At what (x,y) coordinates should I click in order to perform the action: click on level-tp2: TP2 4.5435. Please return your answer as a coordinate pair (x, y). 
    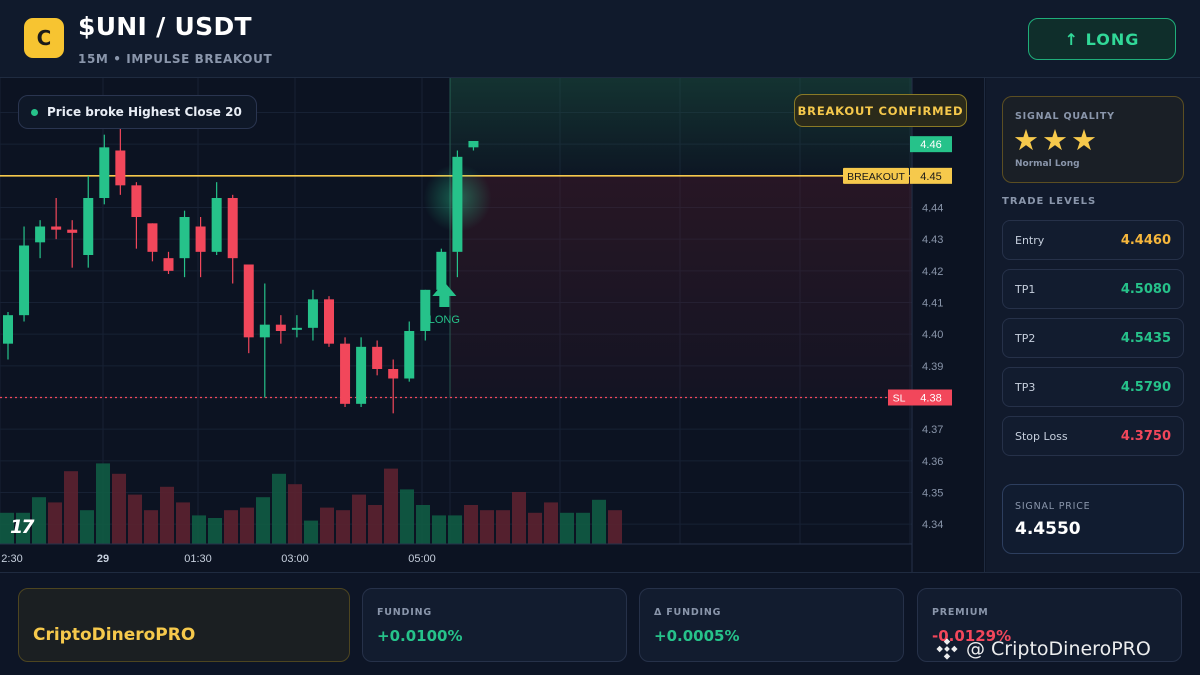
    Looking at the image, I should click on (1093, 338).